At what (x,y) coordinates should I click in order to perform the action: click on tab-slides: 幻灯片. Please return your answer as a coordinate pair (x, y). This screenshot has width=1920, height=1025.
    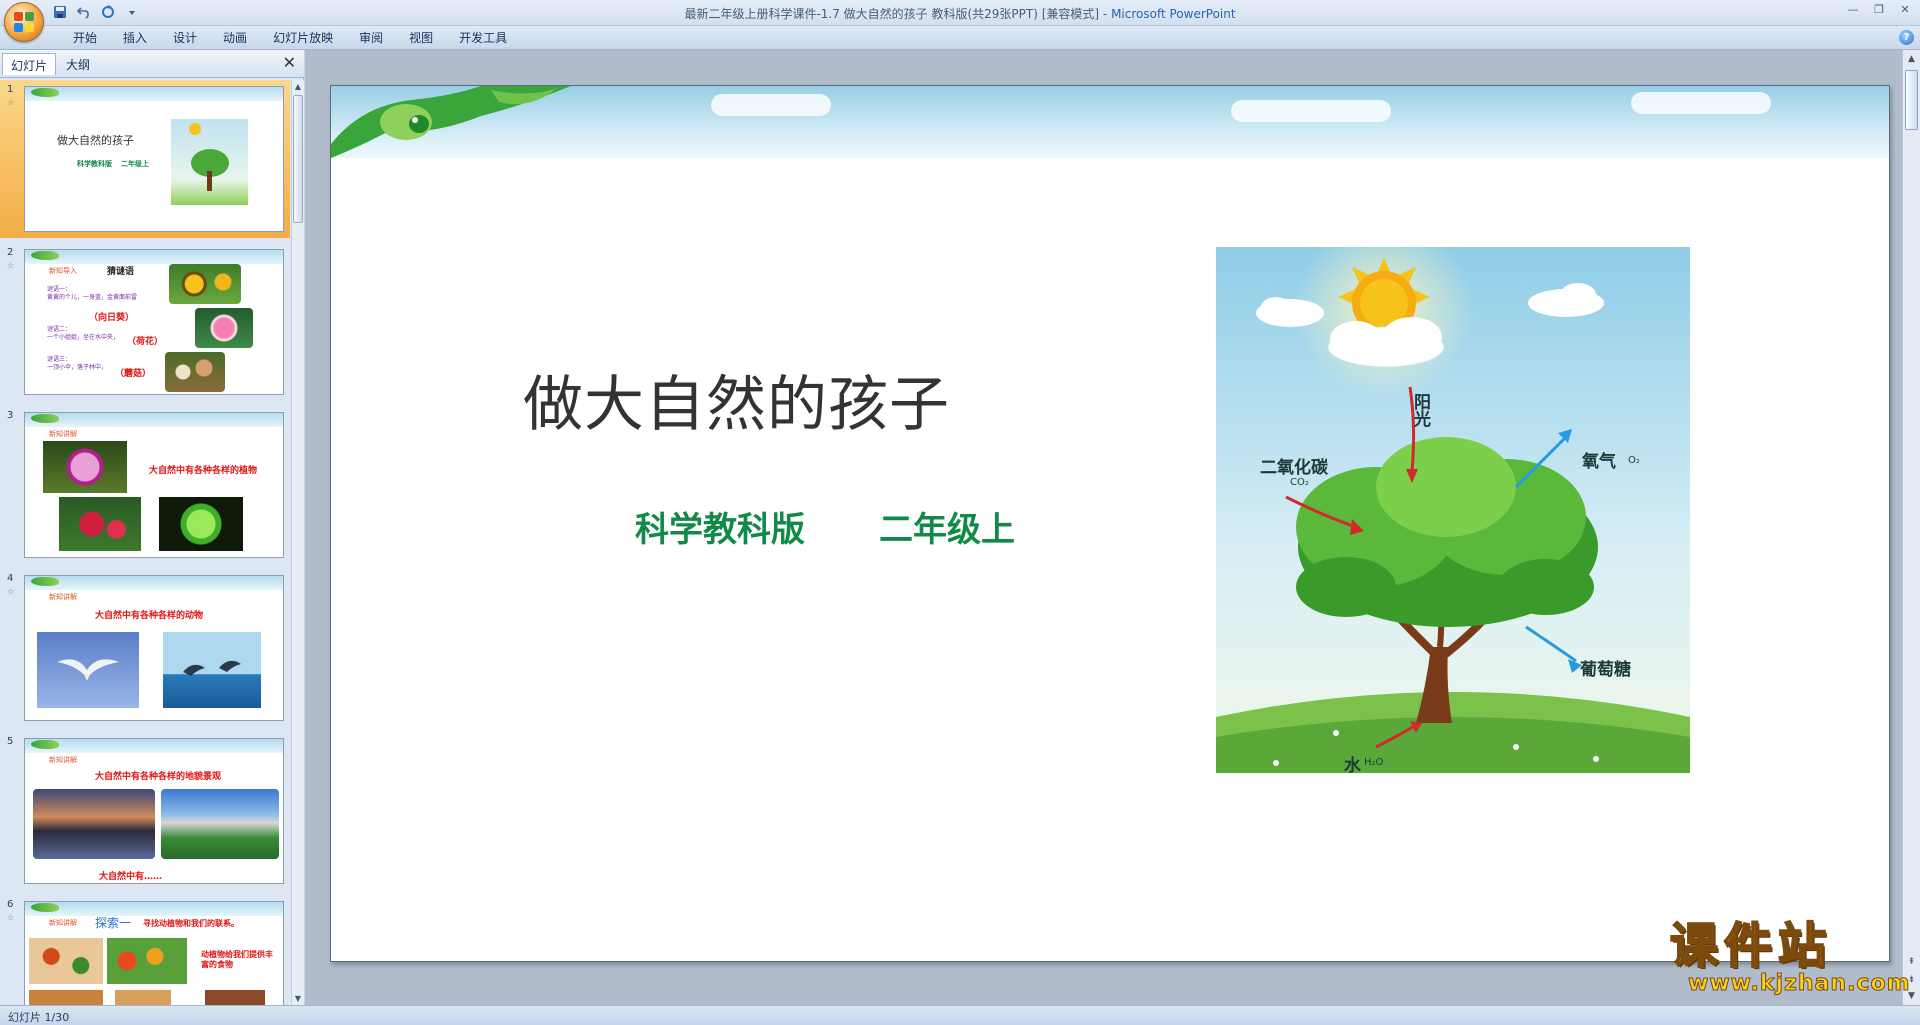
    Looking at the image, I should click on (29, 64).